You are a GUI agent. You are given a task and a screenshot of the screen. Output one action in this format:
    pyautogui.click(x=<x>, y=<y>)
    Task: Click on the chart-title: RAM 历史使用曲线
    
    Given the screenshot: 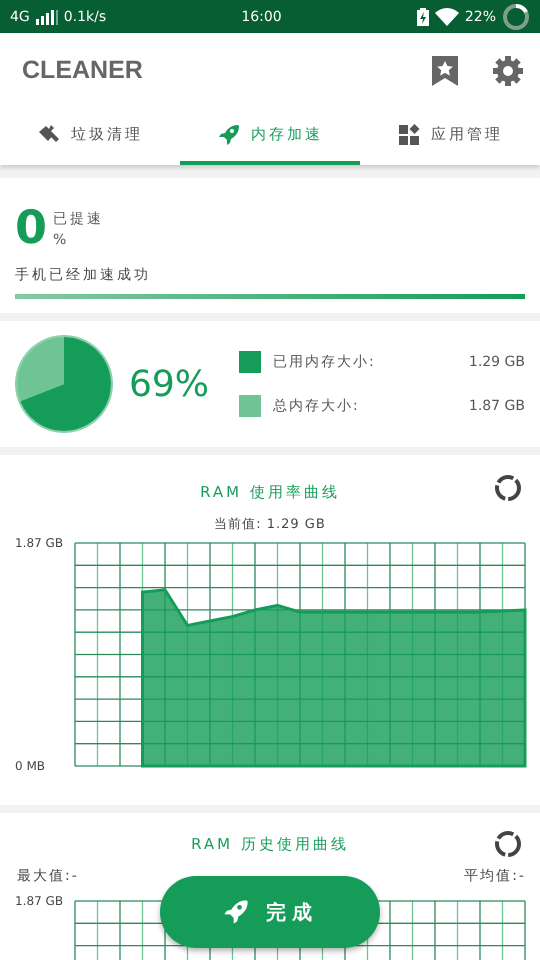 What is the action you would take?
    pyautogui.click(x=270, y=845)
    